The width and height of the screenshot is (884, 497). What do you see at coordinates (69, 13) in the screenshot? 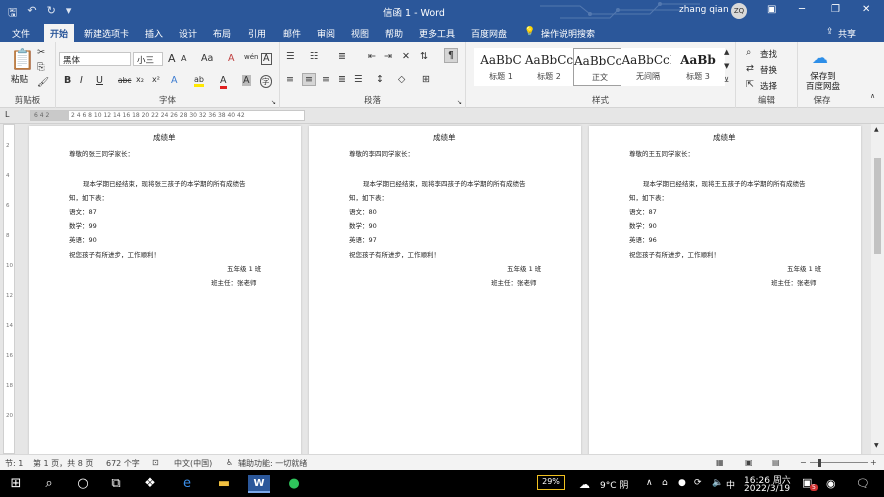
I see `customize-qa-icon: ▾` at bounding box center [69, 13].